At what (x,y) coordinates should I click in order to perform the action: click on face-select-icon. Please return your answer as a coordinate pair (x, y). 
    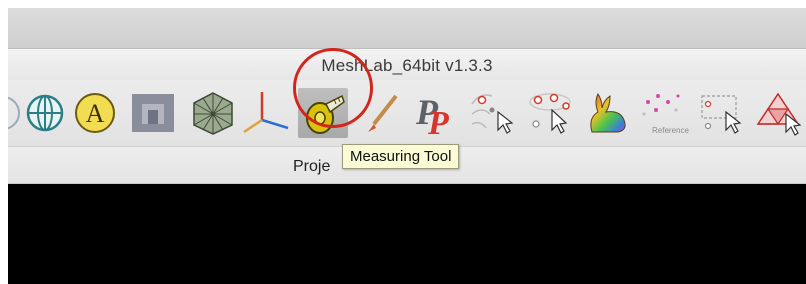
    Looking at the image, I should click on (549, 113).